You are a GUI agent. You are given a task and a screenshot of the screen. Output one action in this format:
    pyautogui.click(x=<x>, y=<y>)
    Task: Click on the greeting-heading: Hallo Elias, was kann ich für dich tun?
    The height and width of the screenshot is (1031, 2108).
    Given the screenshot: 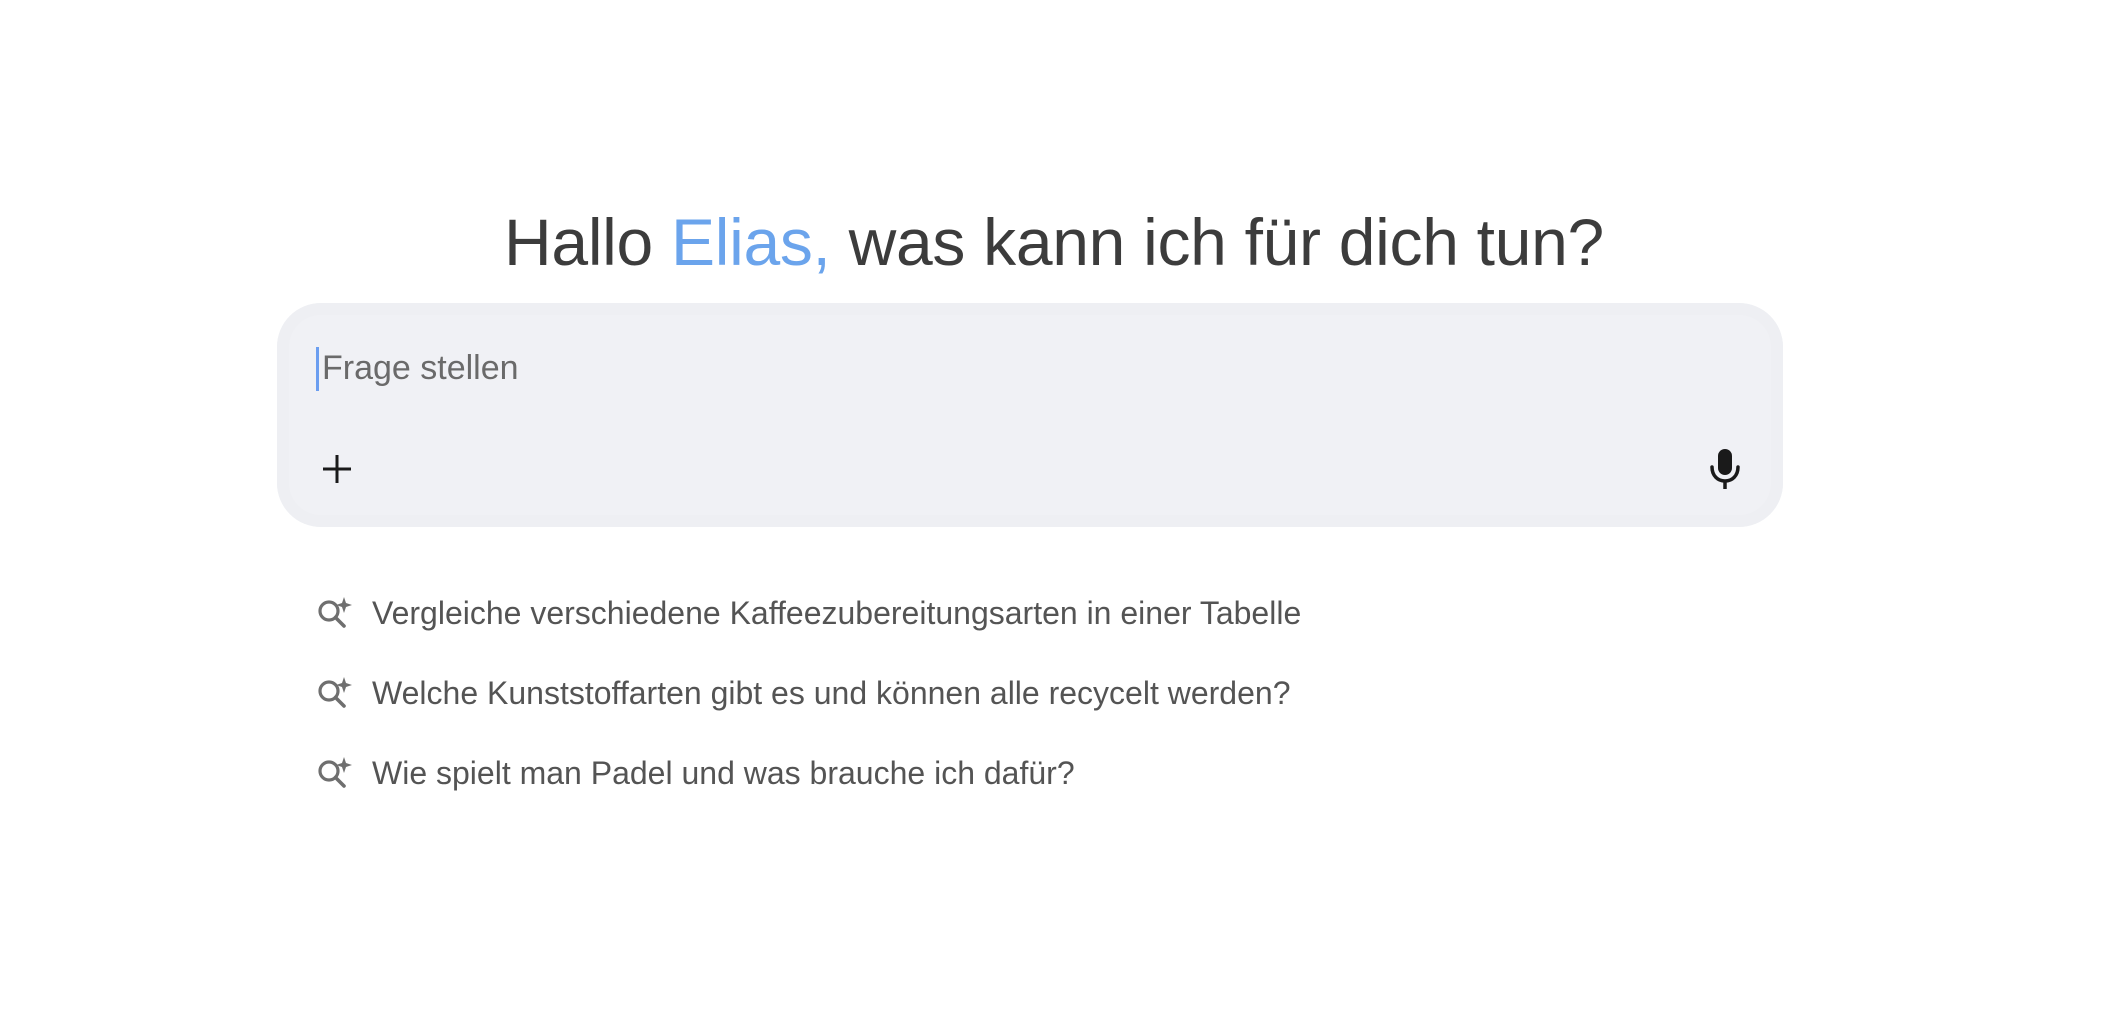 What is the action you would take?
    pyautogui.click(x=1054, y=242)
    